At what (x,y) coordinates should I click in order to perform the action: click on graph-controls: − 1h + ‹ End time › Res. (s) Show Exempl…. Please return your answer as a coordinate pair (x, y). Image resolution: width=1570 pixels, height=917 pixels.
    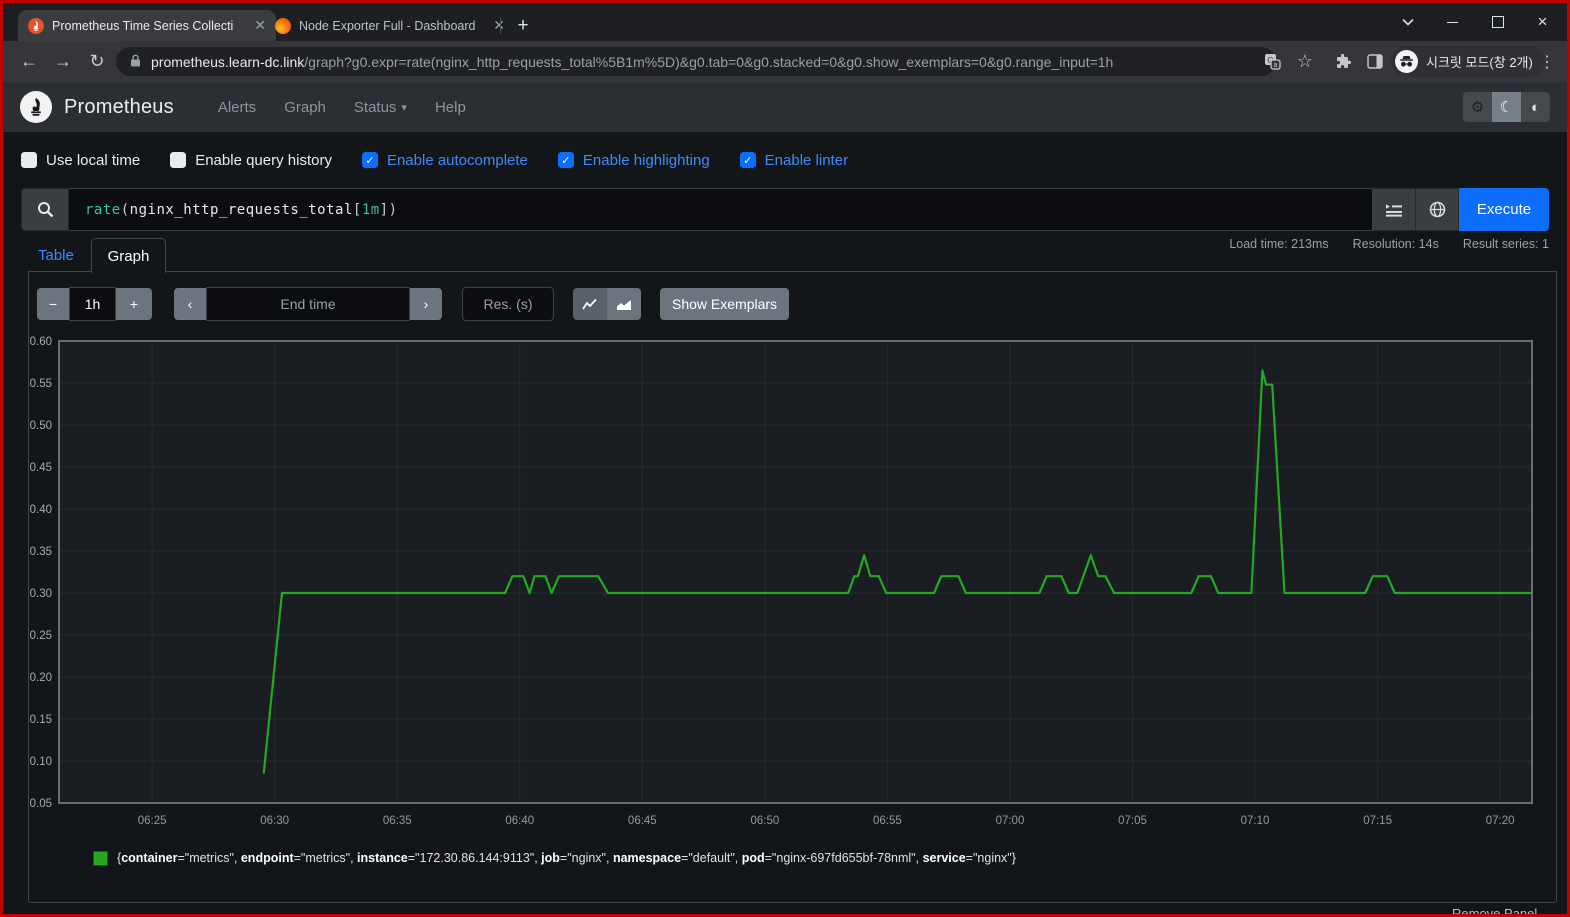
    Looking at the image, I should click on (413, 304).